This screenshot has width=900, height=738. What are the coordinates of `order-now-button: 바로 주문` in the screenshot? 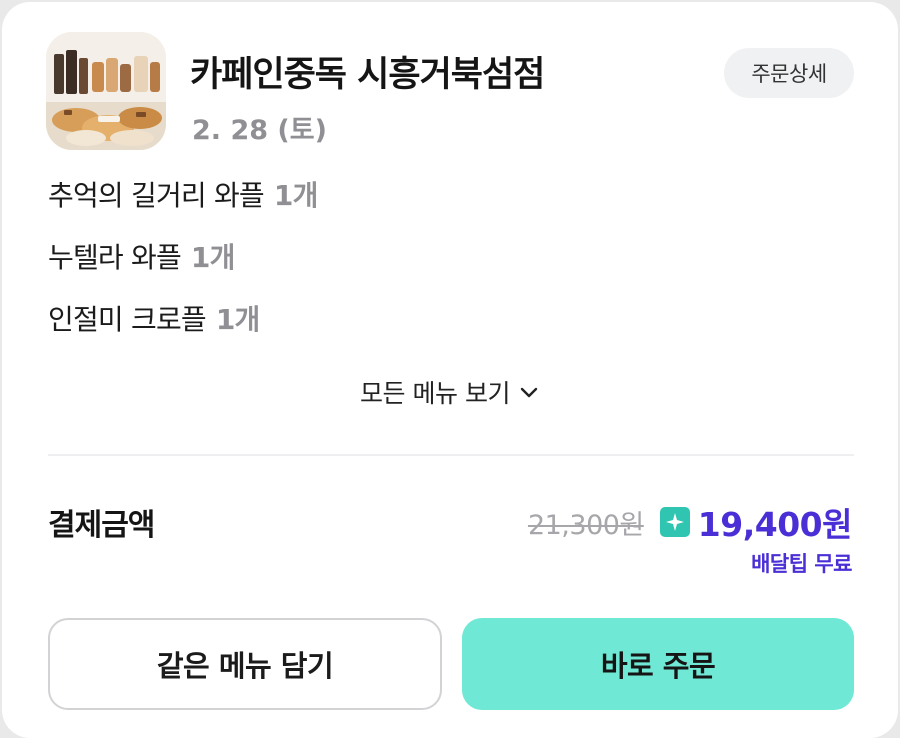 It's located at (658, 664).